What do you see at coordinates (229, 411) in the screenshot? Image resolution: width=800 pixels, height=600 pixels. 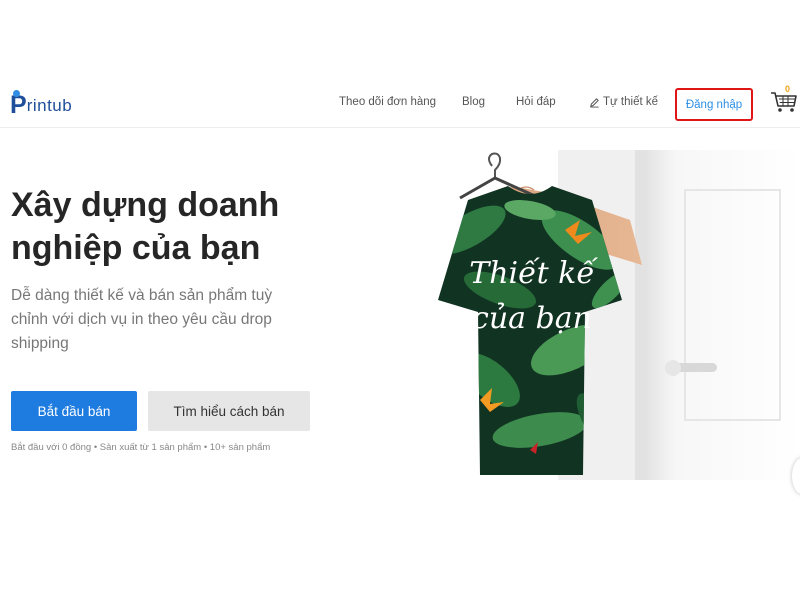 I see `learn-how-button: Tìm hiểu cách bán` at bounding box center [229, 411].